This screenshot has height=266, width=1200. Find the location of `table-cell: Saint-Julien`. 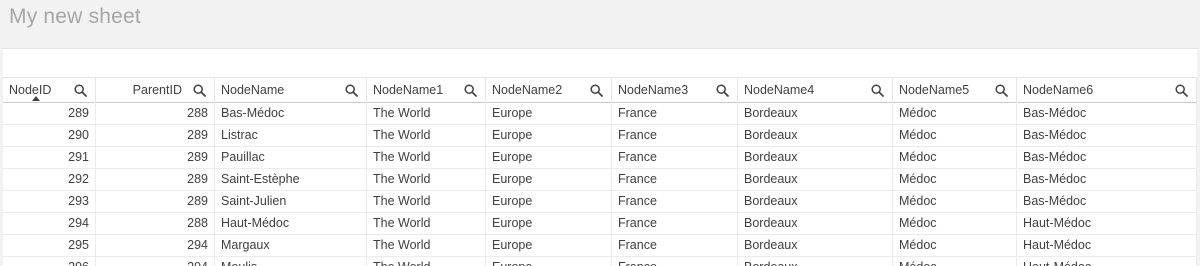

table-cell: Saint-Julien is located at coordinates (291, 201).